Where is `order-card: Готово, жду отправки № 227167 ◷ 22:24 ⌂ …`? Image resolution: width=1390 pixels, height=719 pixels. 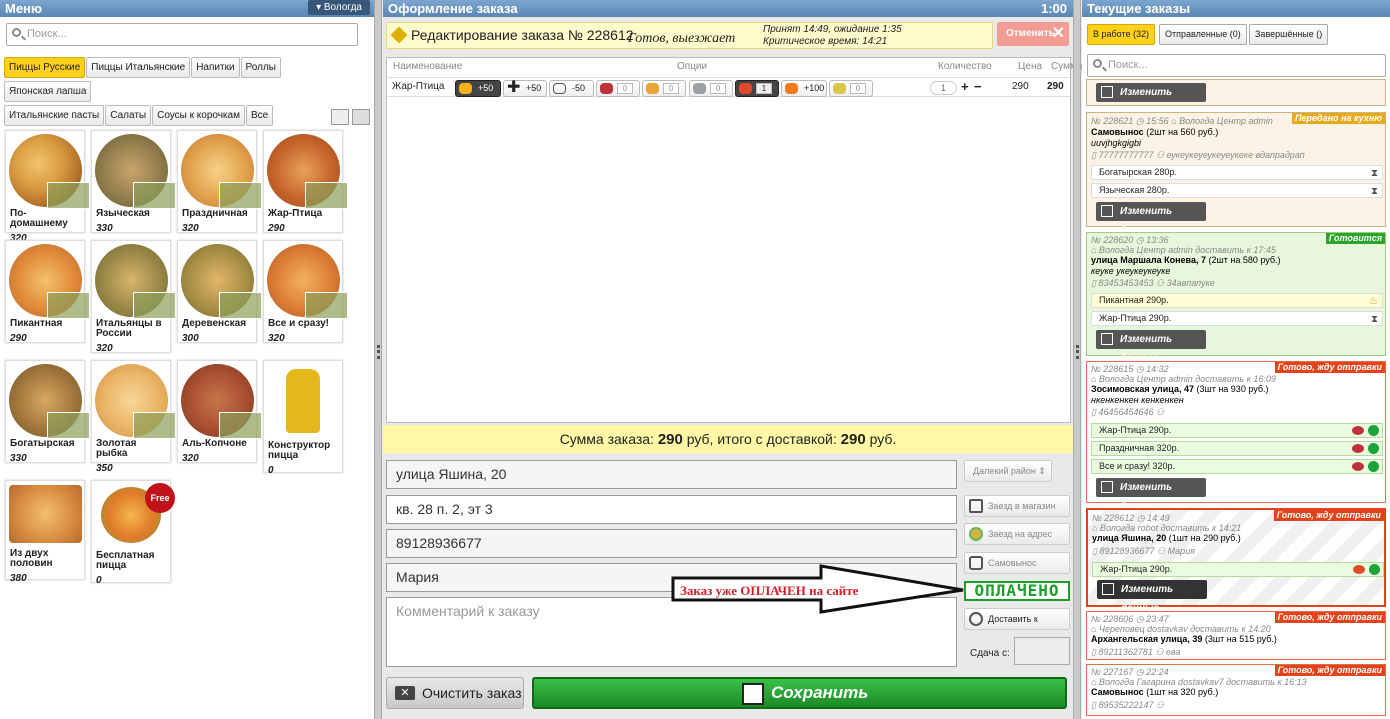 order-card: Готово, жду отправки № 227167 ◷ 22:24 ⌂ … is located at coordinates (1236, 690).